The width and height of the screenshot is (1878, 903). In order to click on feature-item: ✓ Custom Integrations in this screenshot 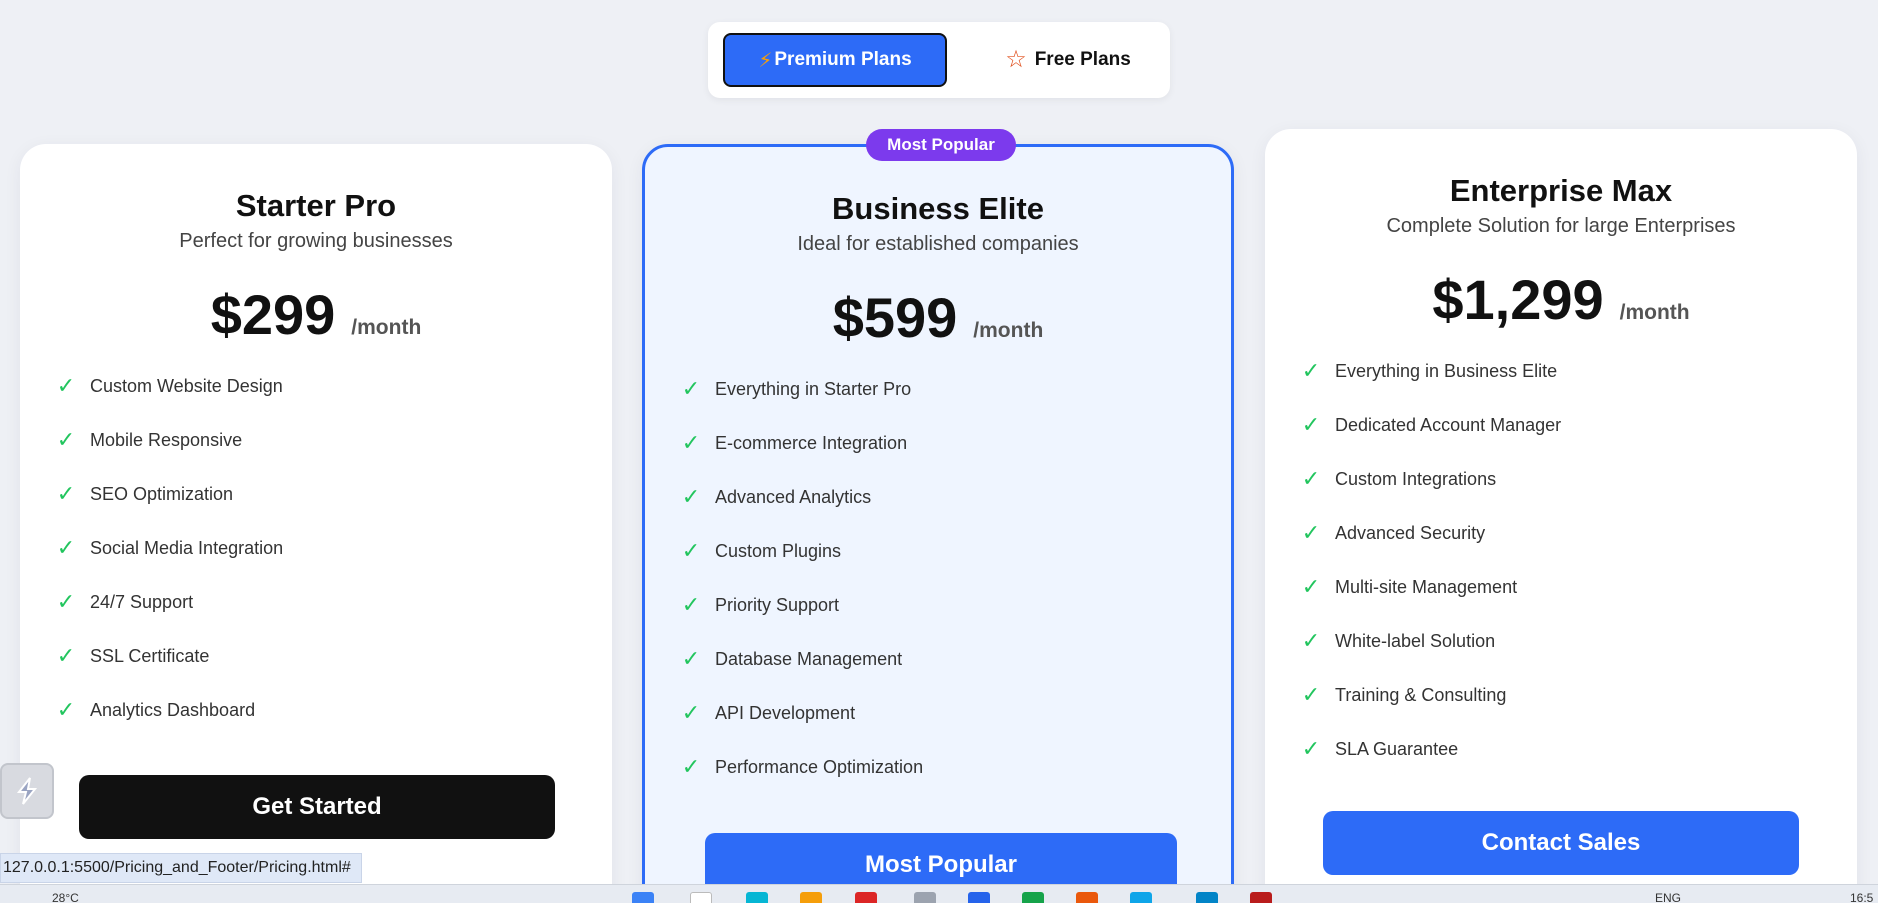, I will do `click(1431, 479)`.